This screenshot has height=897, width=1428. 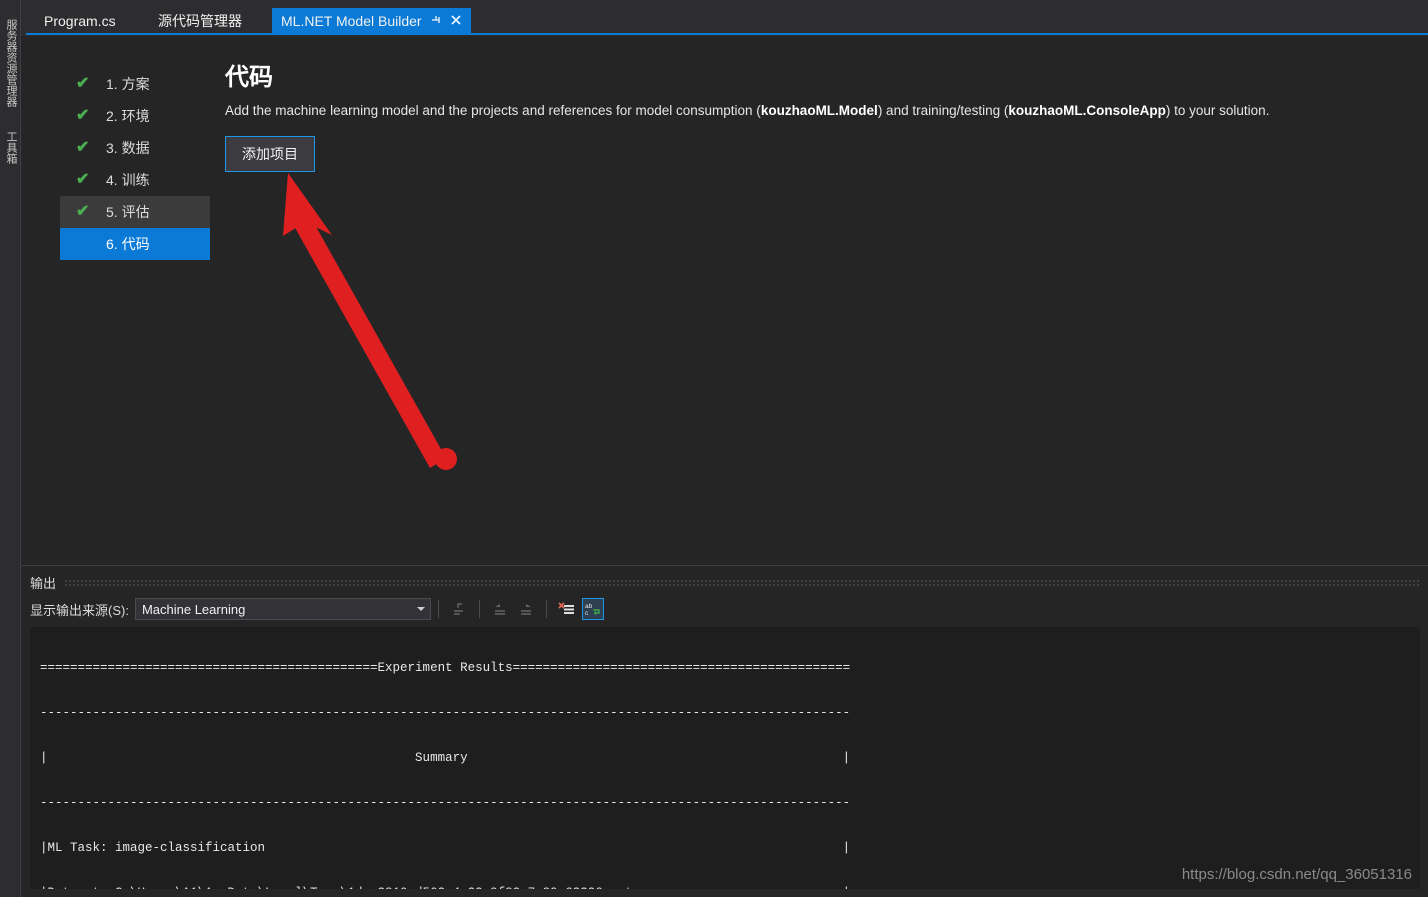 I want to click on desc-consoleapp-project-name: kouzhaoML.ConsoleApp, so click(x=1087, y=110).